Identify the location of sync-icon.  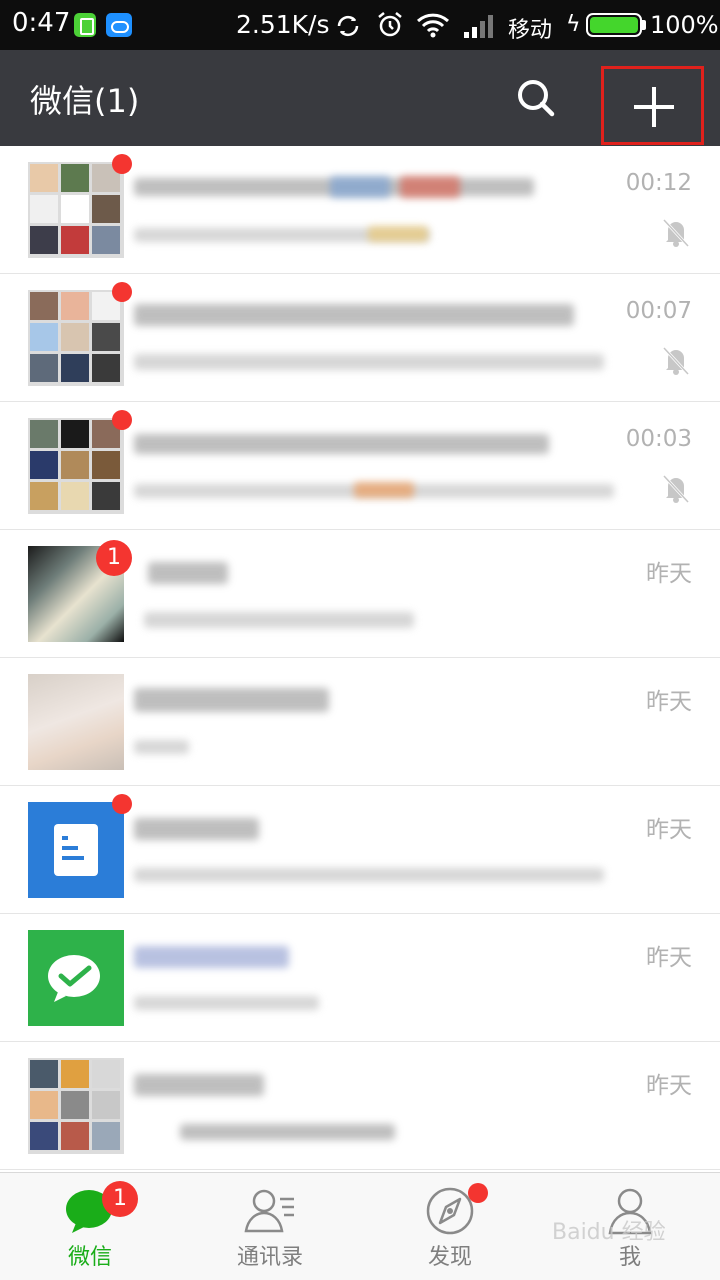
(348, 26).